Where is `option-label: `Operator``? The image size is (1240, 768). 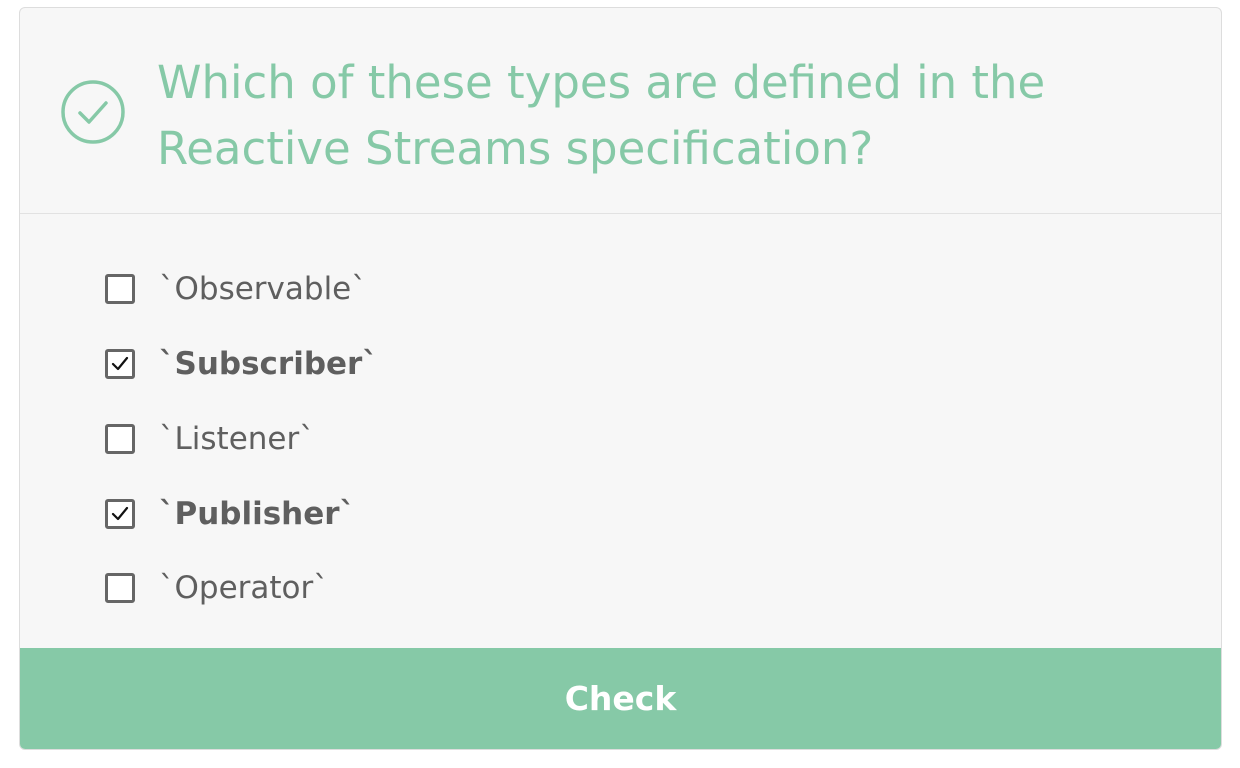 option-label: `Operator` is located at coordinates (244, 588).